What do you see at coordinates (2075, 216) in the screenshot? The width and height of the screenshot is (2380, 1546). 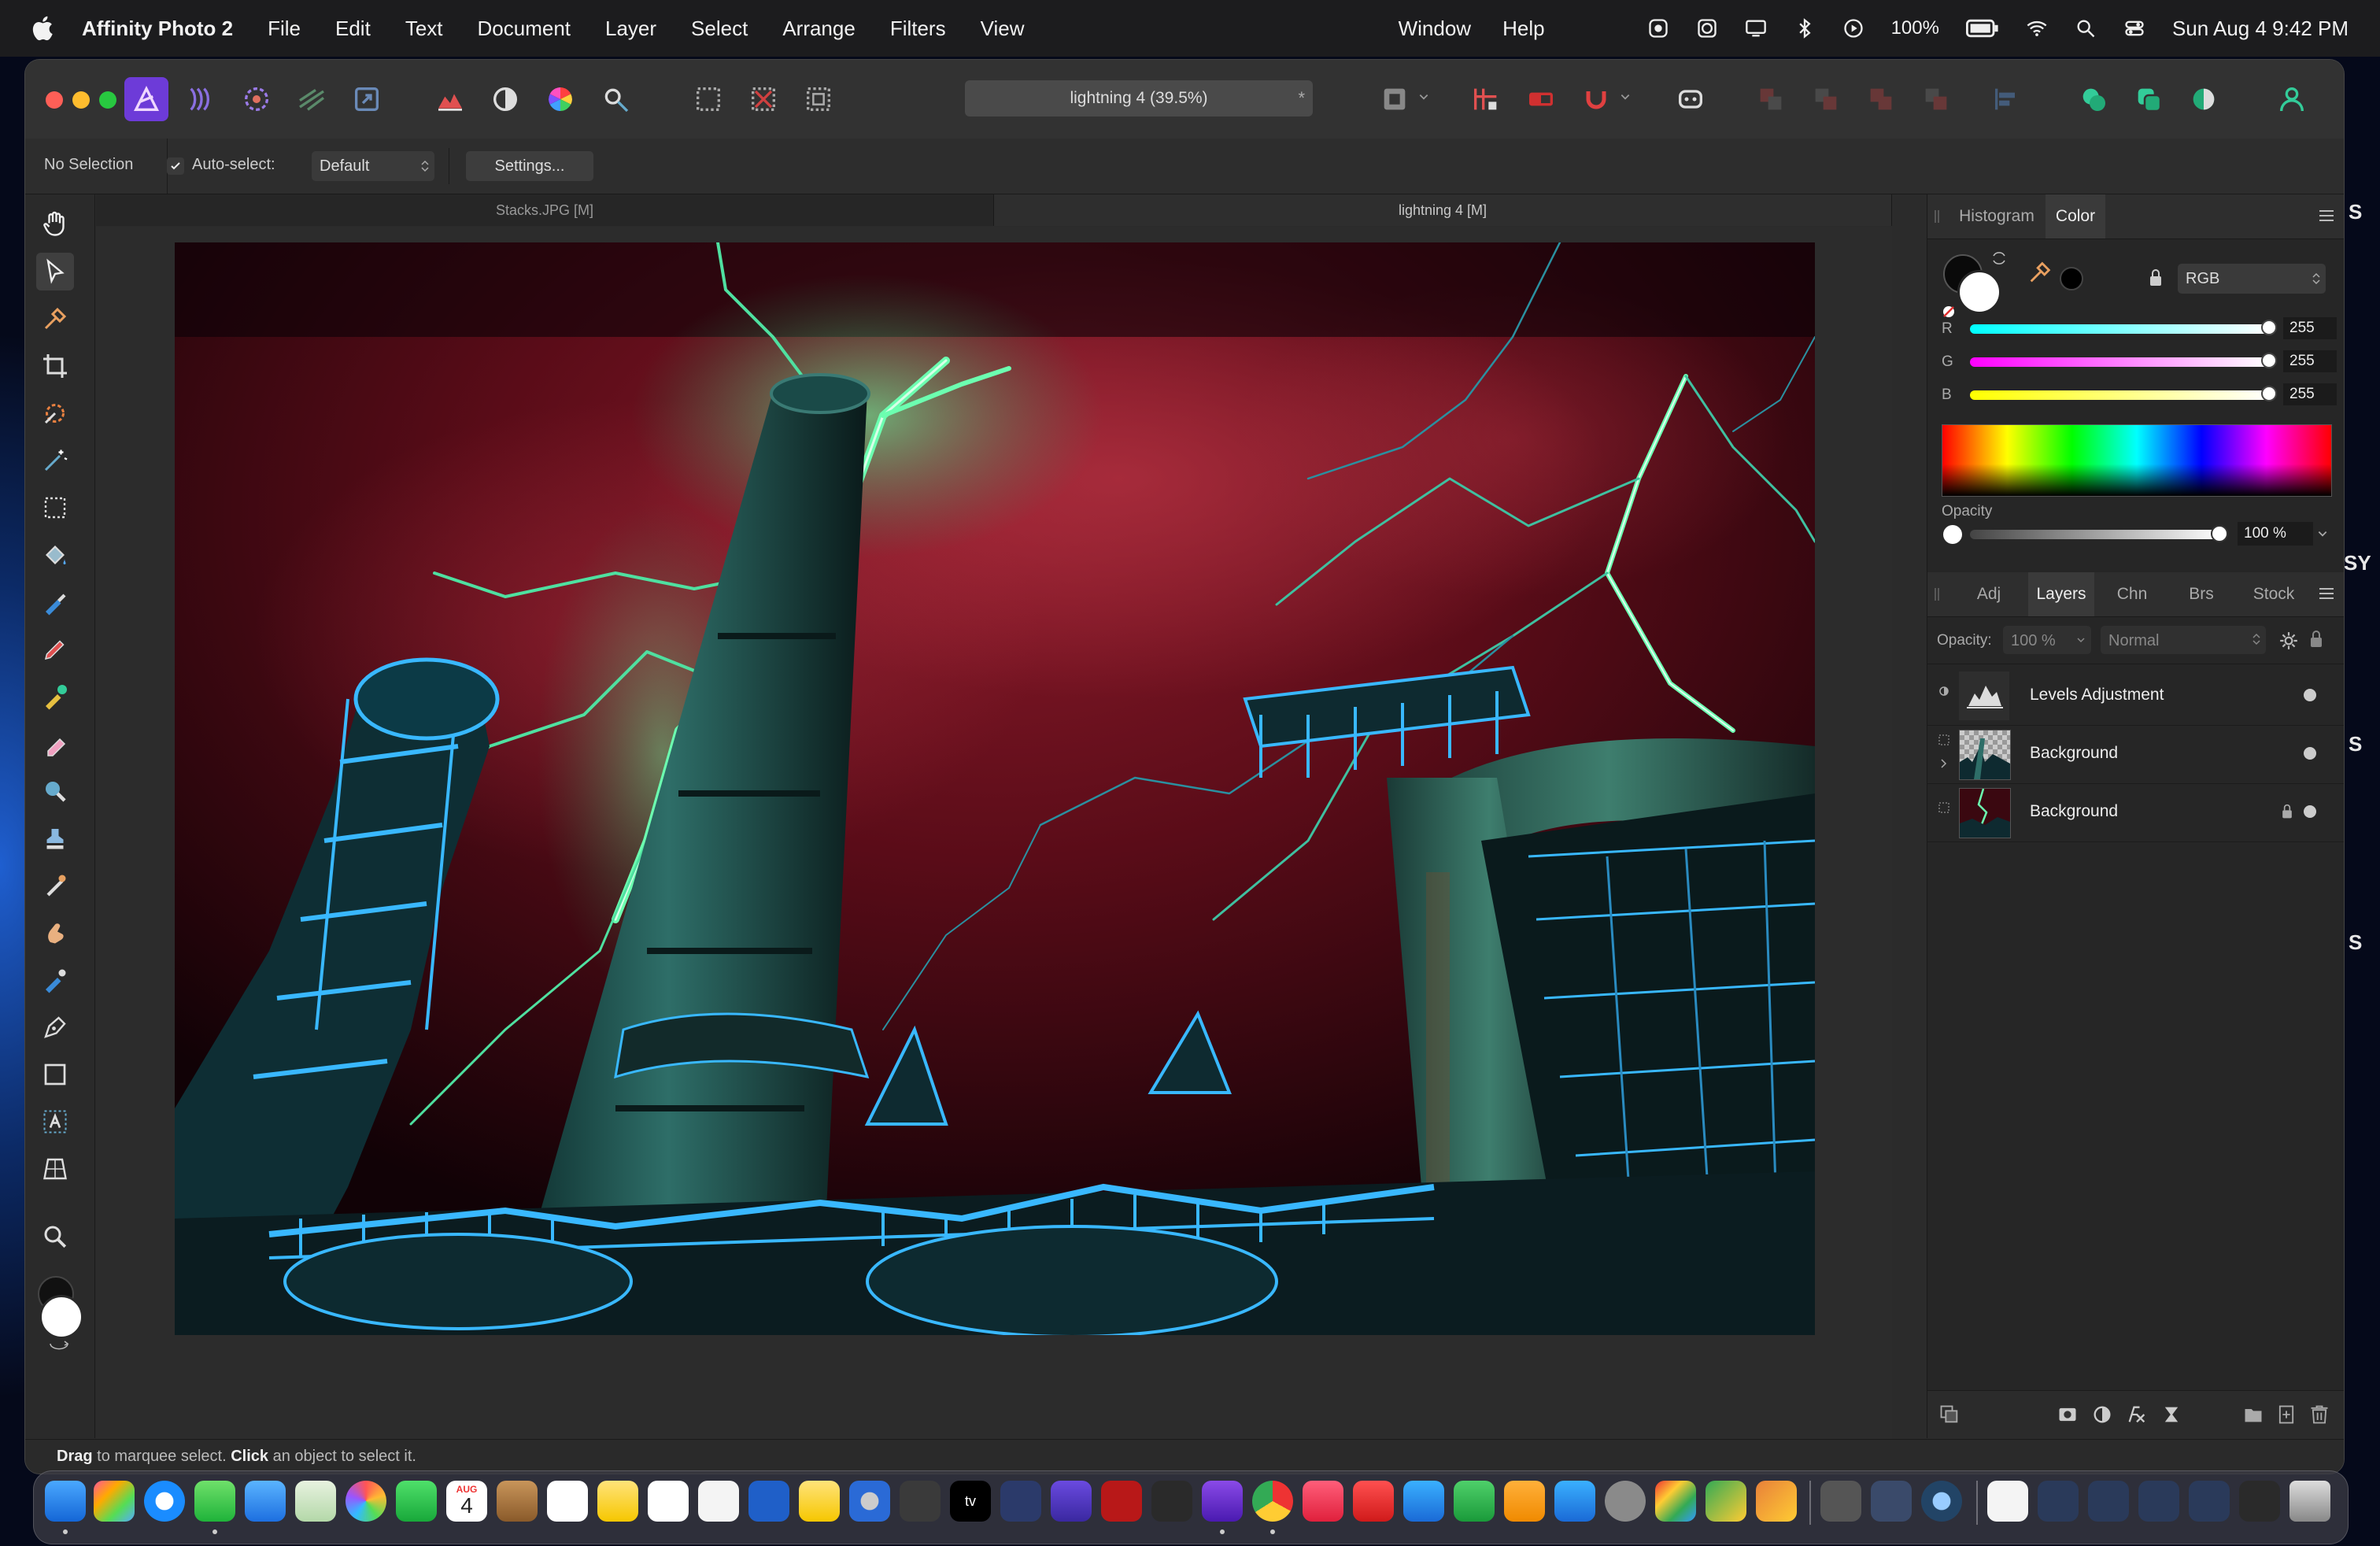 I see `tab-color: Color` at bounding box center [2075, 216].